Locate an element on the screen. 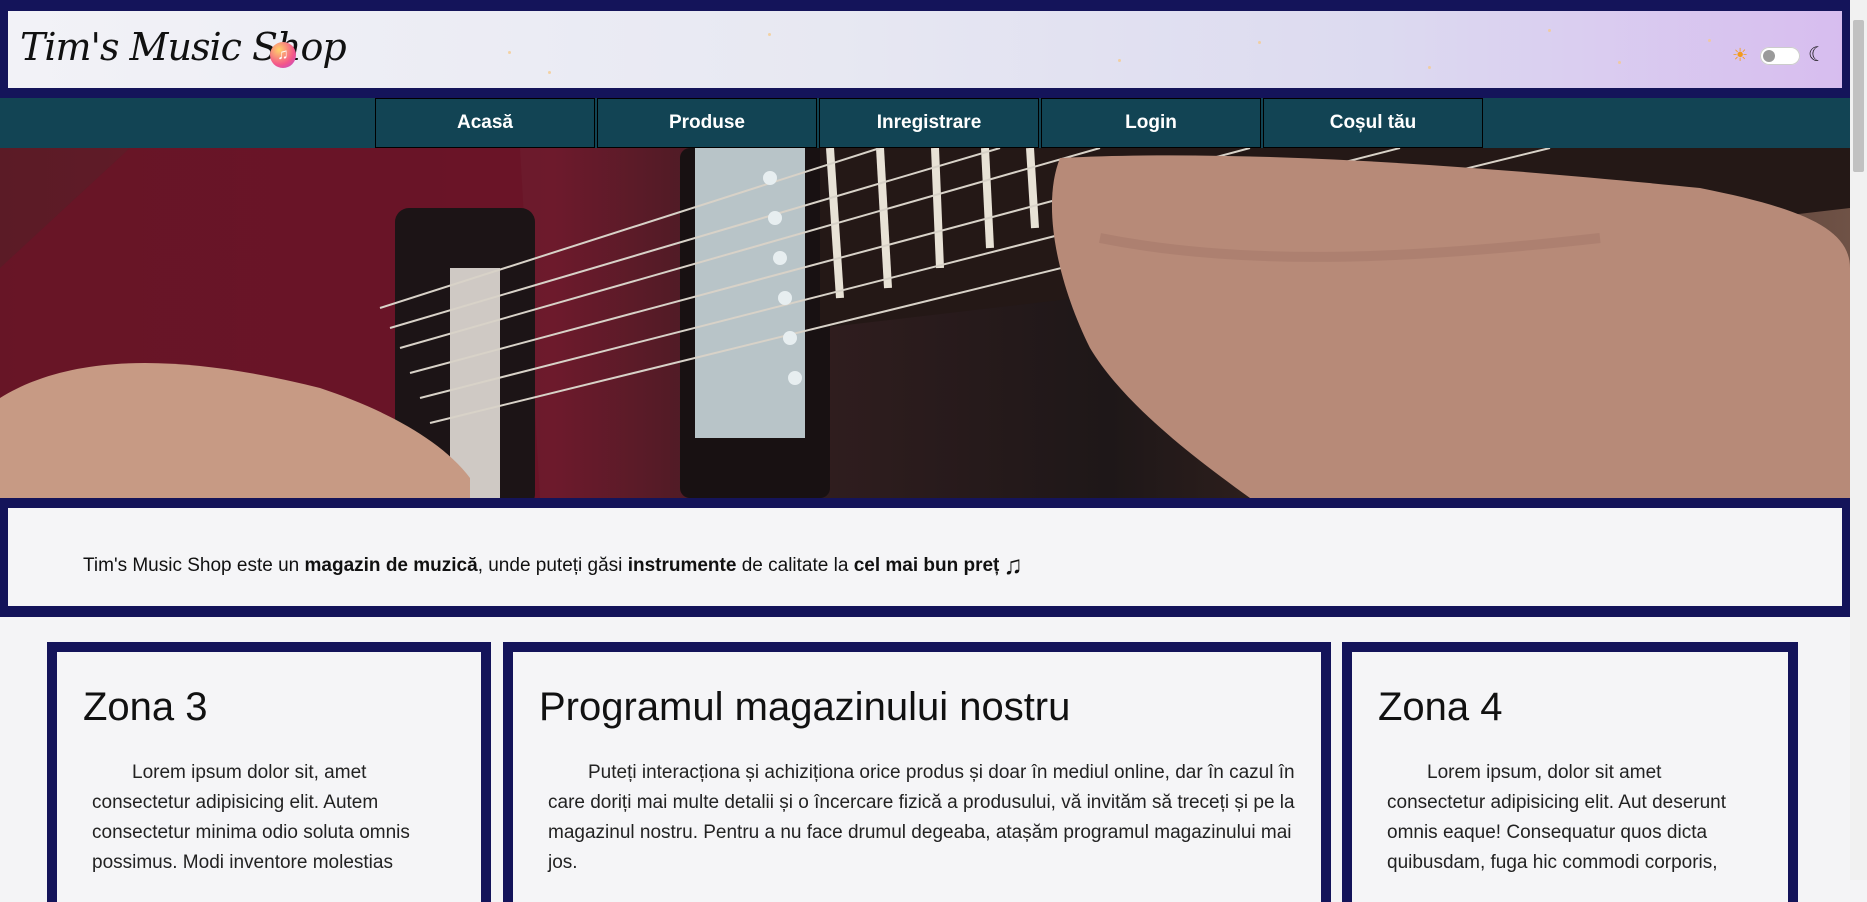 This screenshot has width=1867, height=902. intro-text-part: , unde puteți găsi is located at coordinates (552, 565).